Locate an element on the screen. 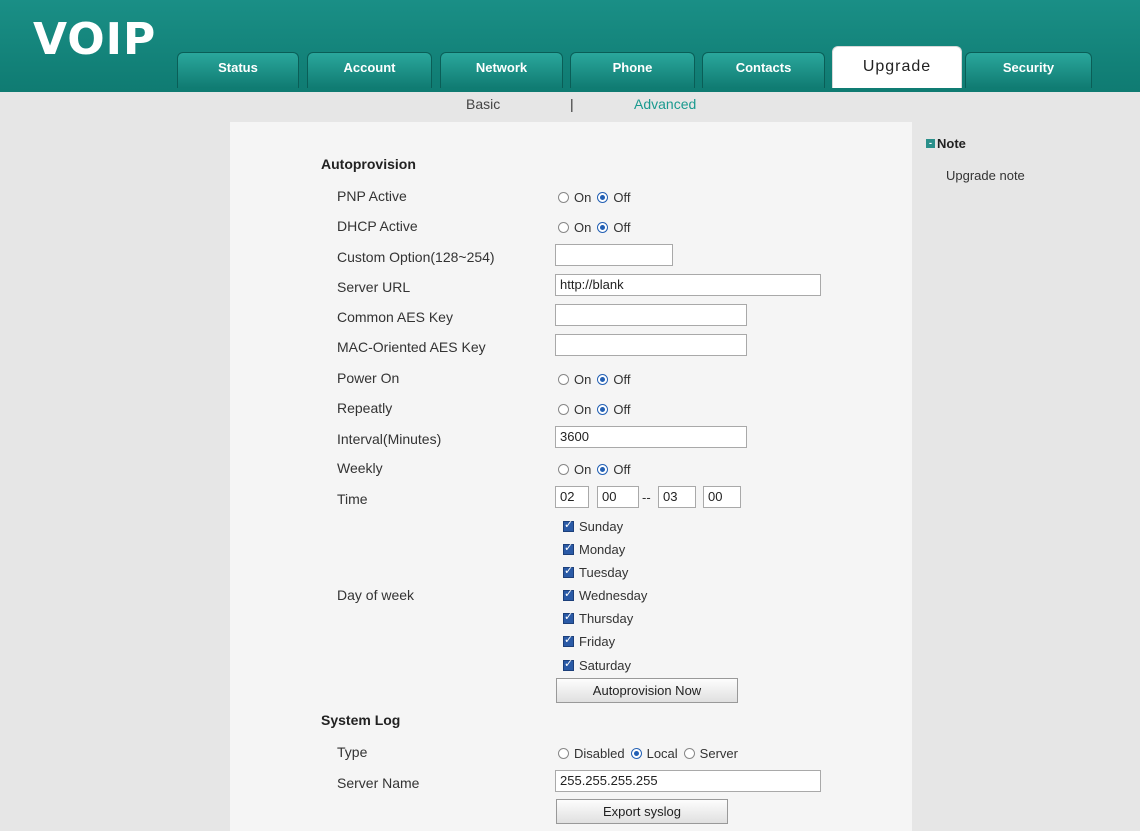 This screenshot has width=1140, height=831. log-local-radio is located at coordinates (636, 753).